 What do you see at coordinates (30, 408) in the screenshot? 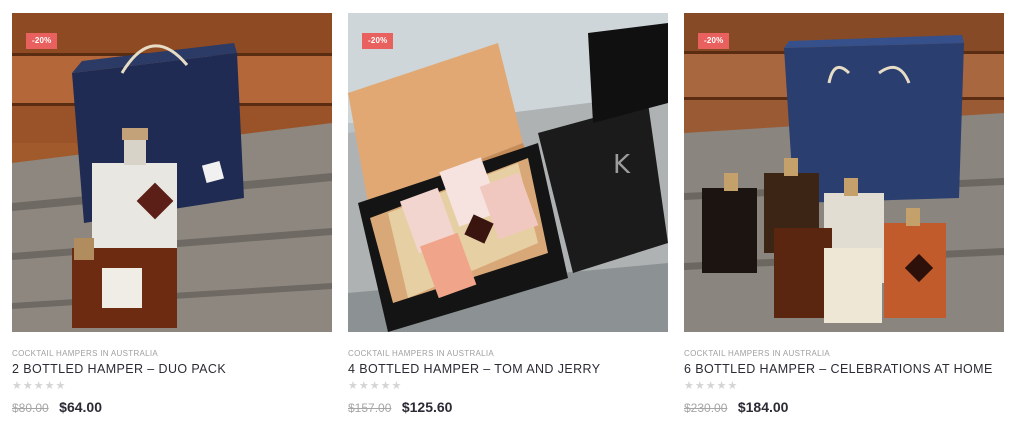
I see `old-price: $80.00` at bounding box center [30, 408].